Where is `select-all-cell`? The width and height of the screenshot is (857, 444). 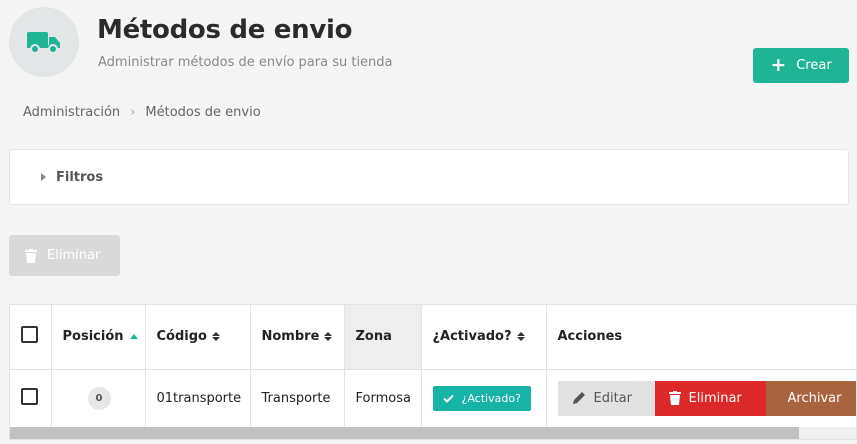 select-all-cell is located at coordinates (31, 337).